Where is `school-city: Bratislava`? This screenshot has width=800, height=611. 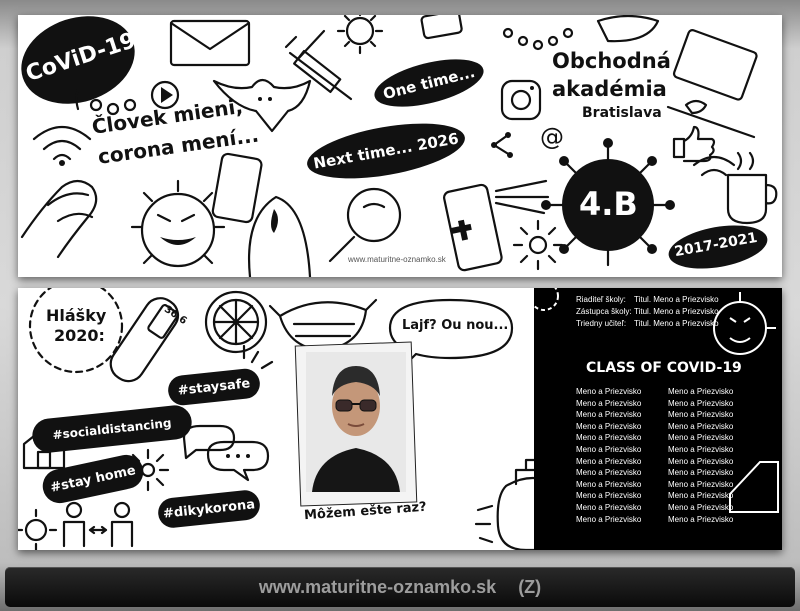 school-city: Bratislava is located at coordinates (622, 113).